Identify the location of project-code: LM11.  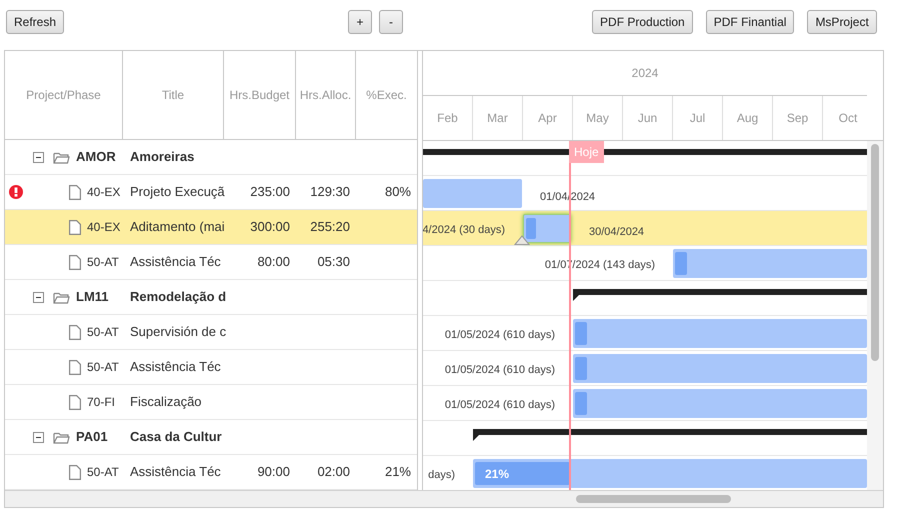
(92, 297).